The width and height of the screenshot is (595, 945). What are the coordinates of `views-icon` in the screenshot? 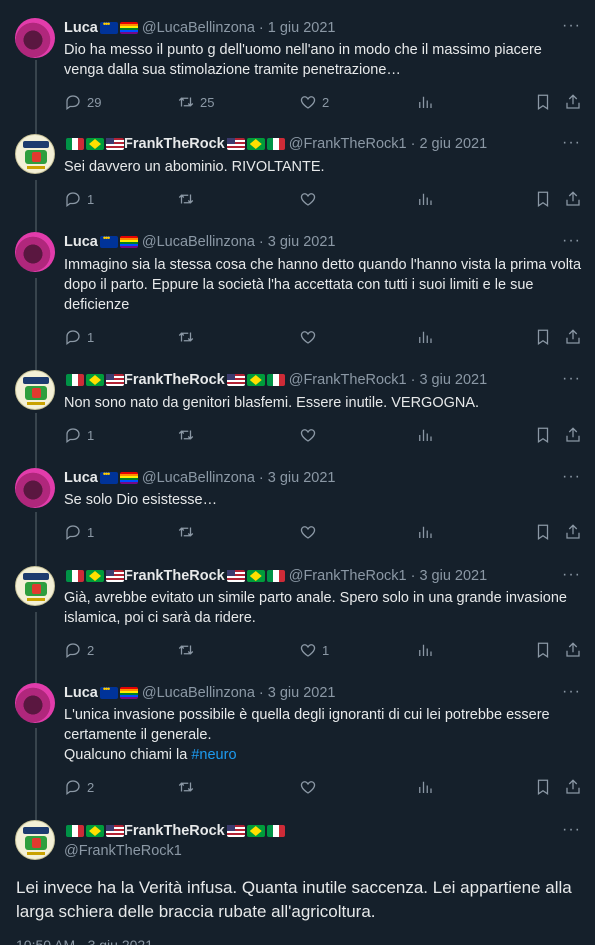 It's located at (425, 102).